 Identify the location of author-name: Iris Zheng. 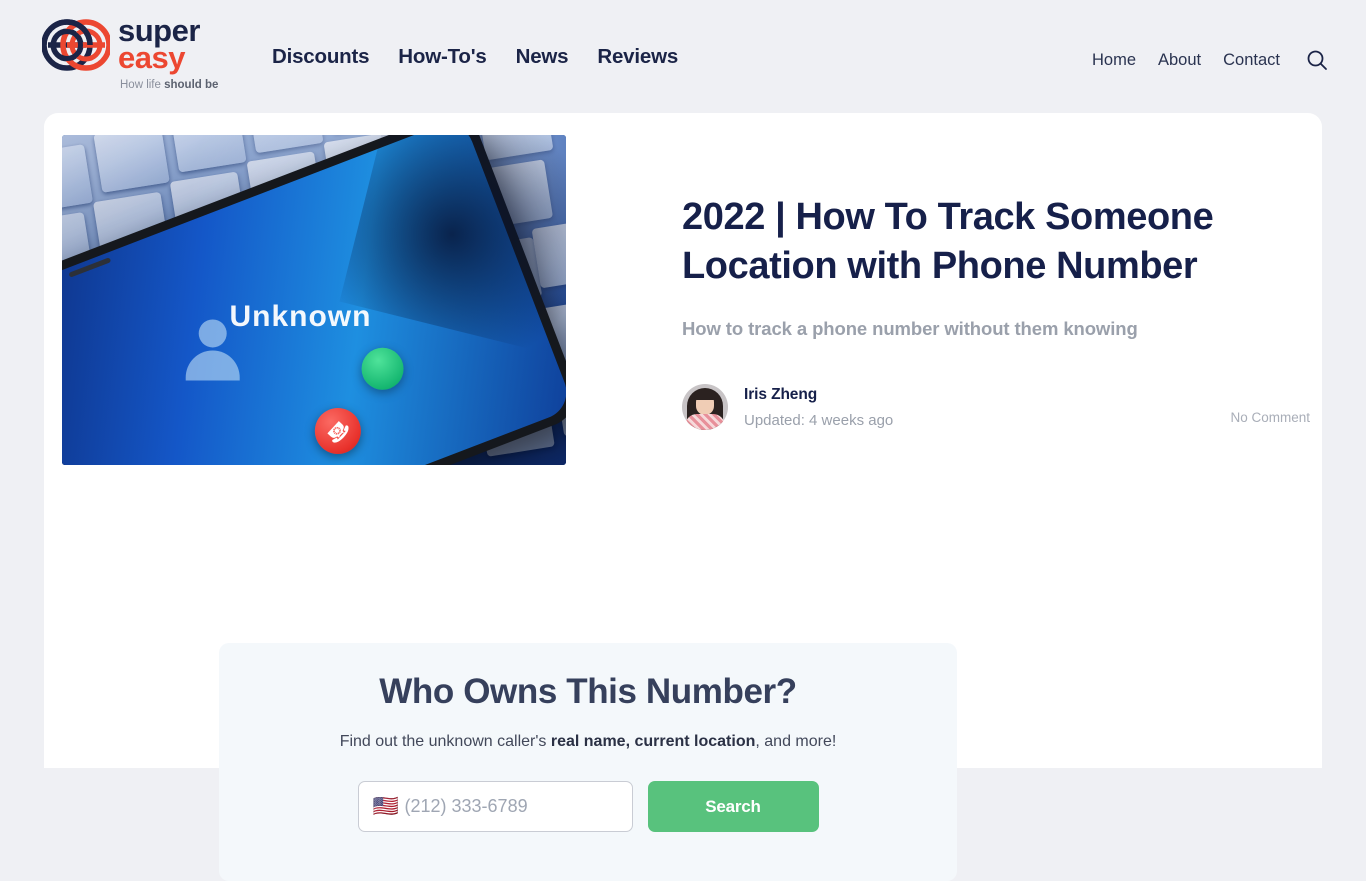
(818, 395).